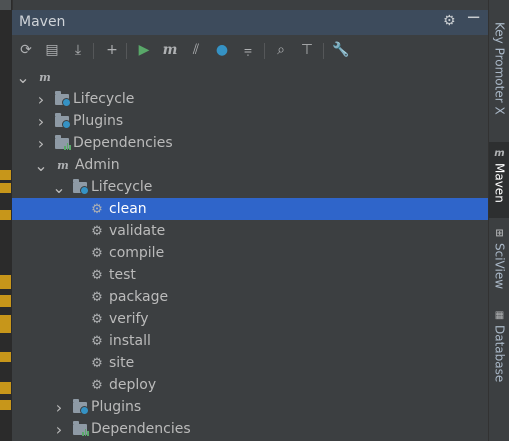 This screenshot has width=509, height=441. Describe the element at coordinates (250, 121) in the screenshot. I see `tree-item-plugins: › Plugins` at that location.